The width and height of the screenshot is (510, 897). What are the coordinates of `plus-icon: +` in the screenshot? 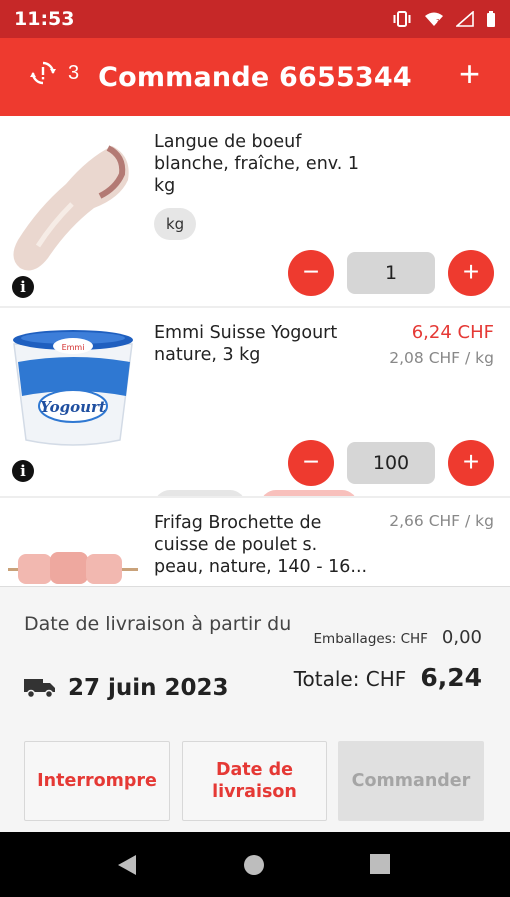 It's located at (469, 74).